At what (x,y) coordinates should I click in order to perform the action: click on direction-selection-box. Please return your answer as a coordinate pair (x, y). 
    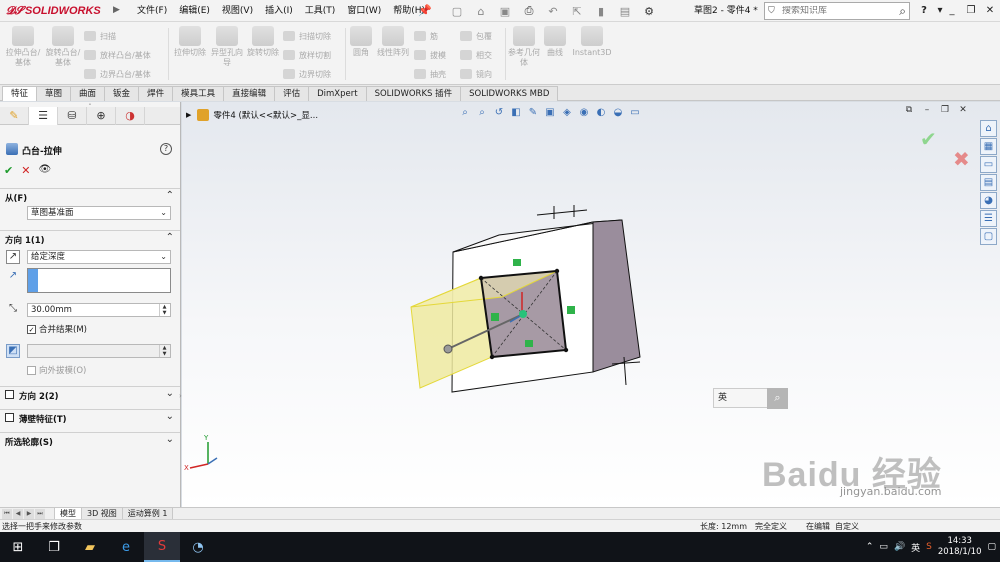
    Looking at the image, I should click on (99, 280).